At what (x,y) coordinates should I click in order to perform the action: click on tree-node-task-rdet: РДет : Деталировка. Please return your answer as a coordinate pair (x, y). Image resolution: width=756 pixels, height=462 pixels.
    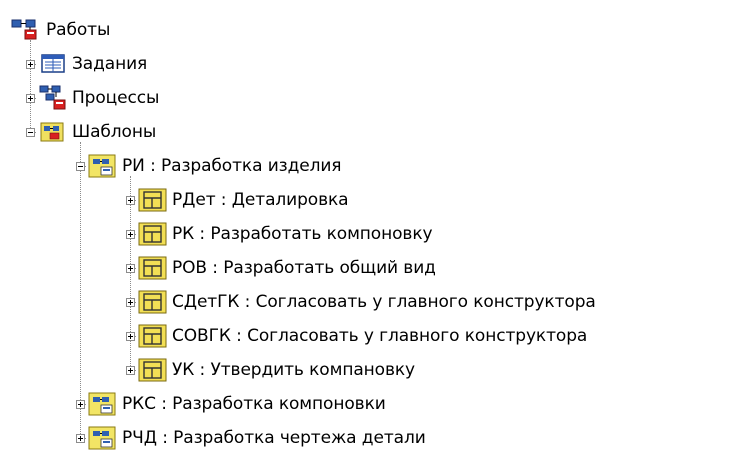
    Looking at the image, I should click on (243, 200).